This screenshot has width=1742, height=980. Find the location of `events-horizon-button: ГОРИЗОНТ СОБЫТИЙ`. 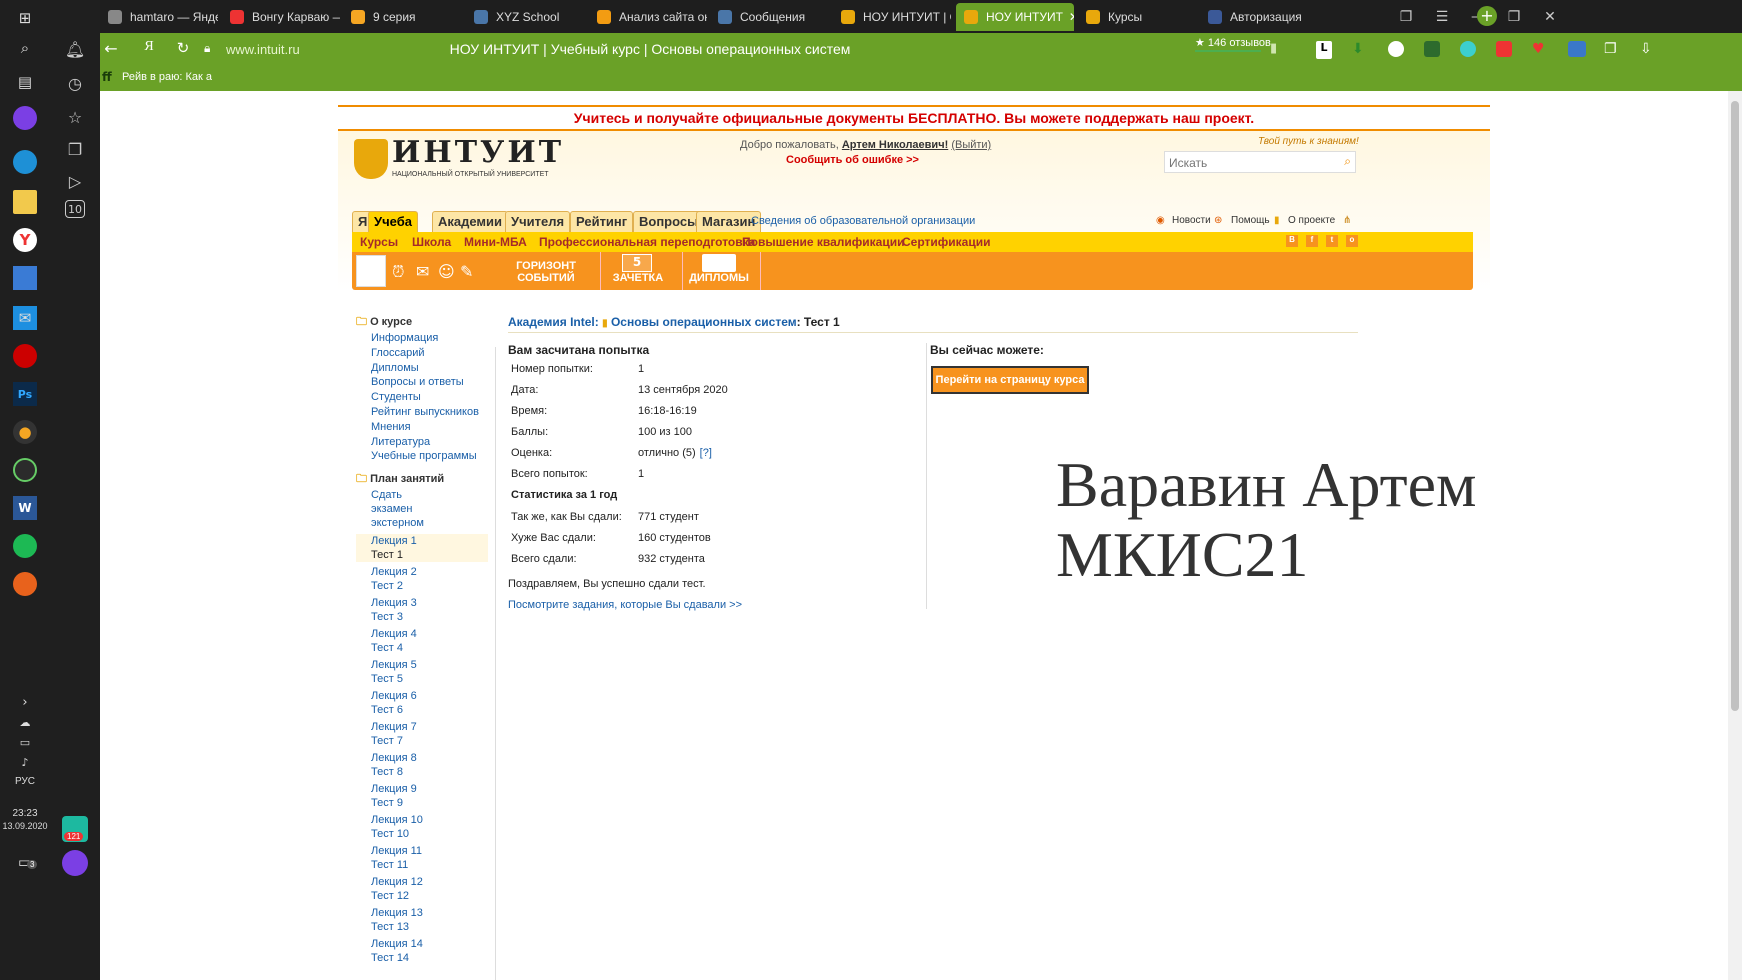

events-horizon-button: ГОРИЗОНТ СОБЫТИЙ is located at coordinates (546, 275).